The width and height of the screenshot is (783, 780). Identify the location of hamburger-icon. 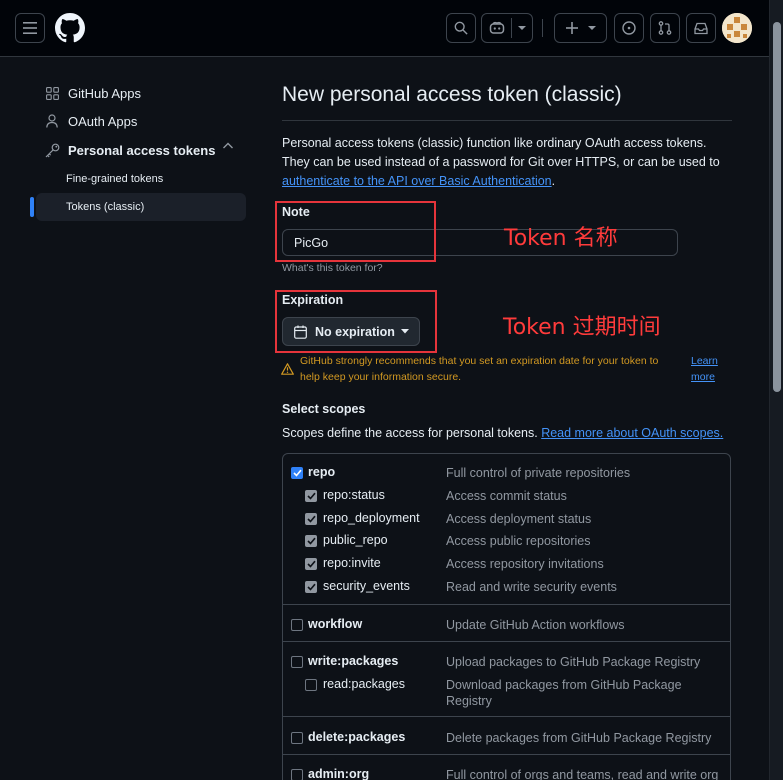
(30, 28).